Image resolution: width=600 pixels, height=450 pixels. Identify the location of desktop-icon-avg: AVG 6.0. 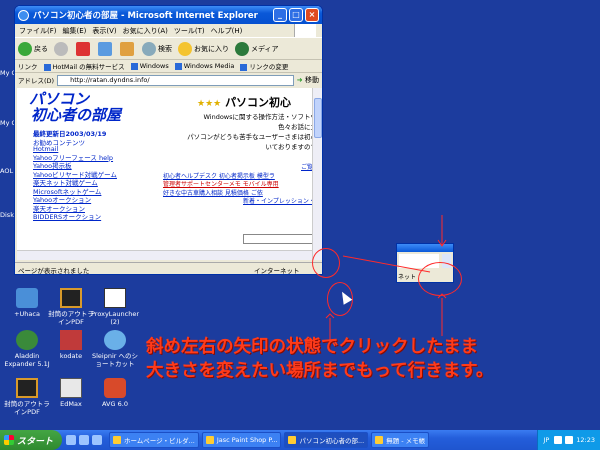
(115, 393).